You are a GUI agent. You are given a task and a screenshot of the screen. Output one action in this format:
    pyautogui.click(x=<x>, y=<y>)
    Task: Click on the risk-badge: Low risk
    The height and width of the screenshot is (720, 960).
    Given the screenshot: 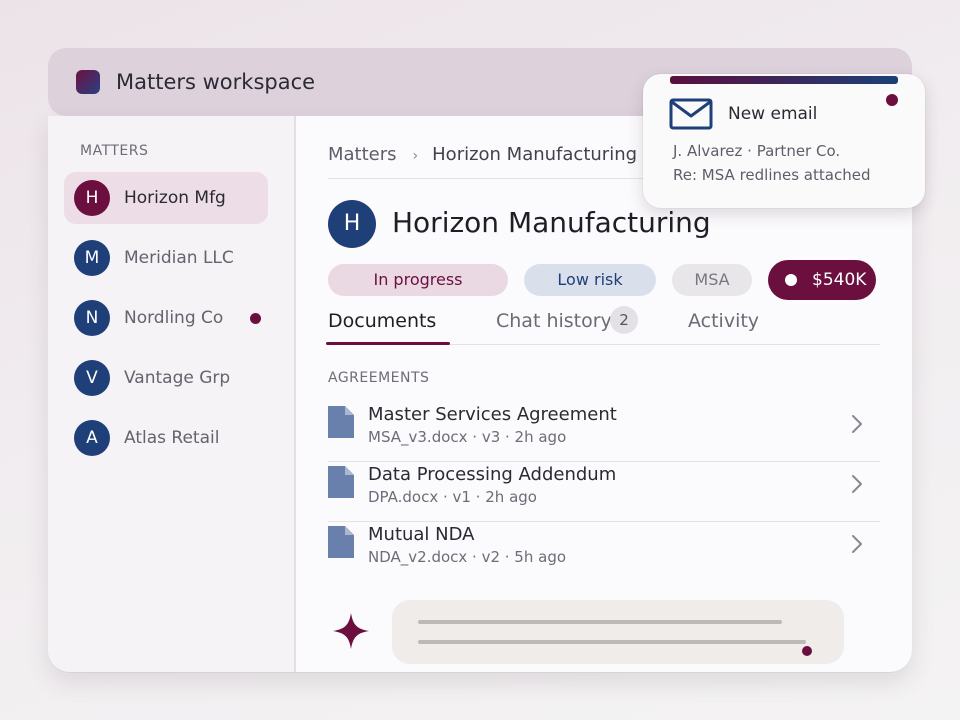 What is the action you would take?
    pyautogui.click(x=590, y=280)
    